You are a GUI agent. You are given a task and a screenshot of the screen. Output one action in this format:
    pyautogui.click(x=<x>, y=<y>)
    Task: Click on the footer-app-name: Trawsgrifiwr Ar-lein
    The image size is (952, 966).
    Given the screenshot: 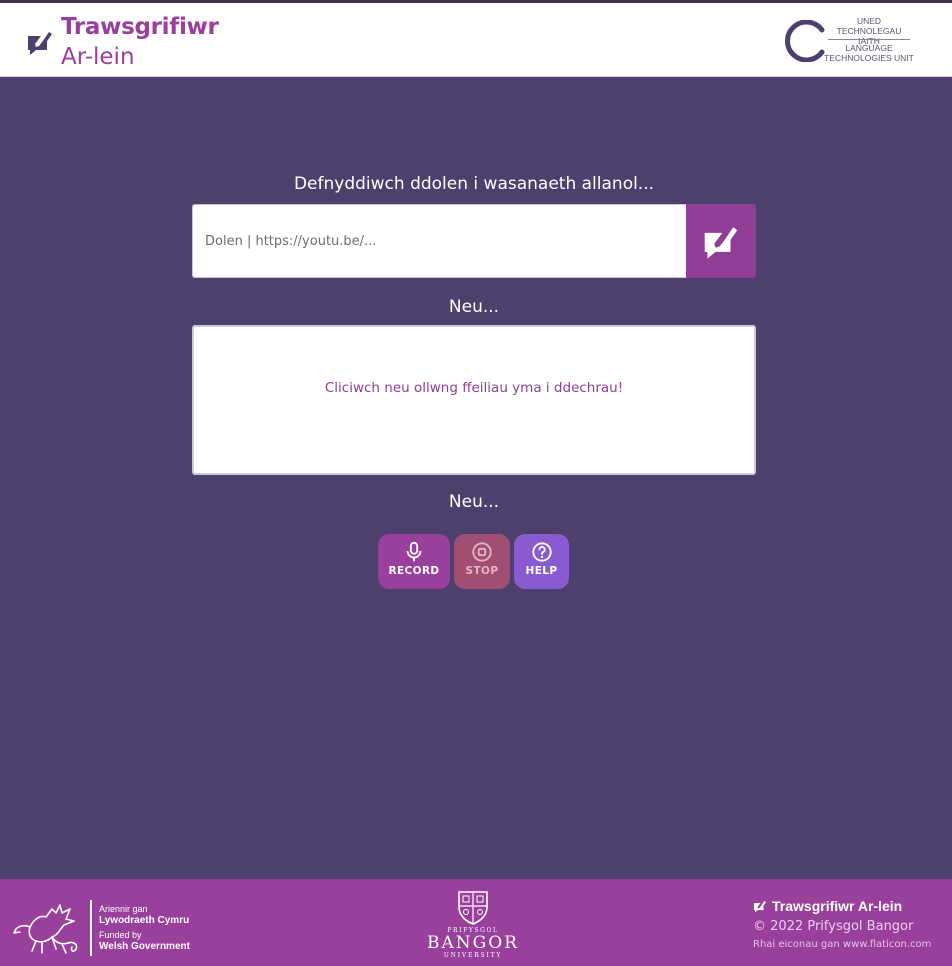 What is the action you would take?
    pyautogui.click(x=837, y=906)
    